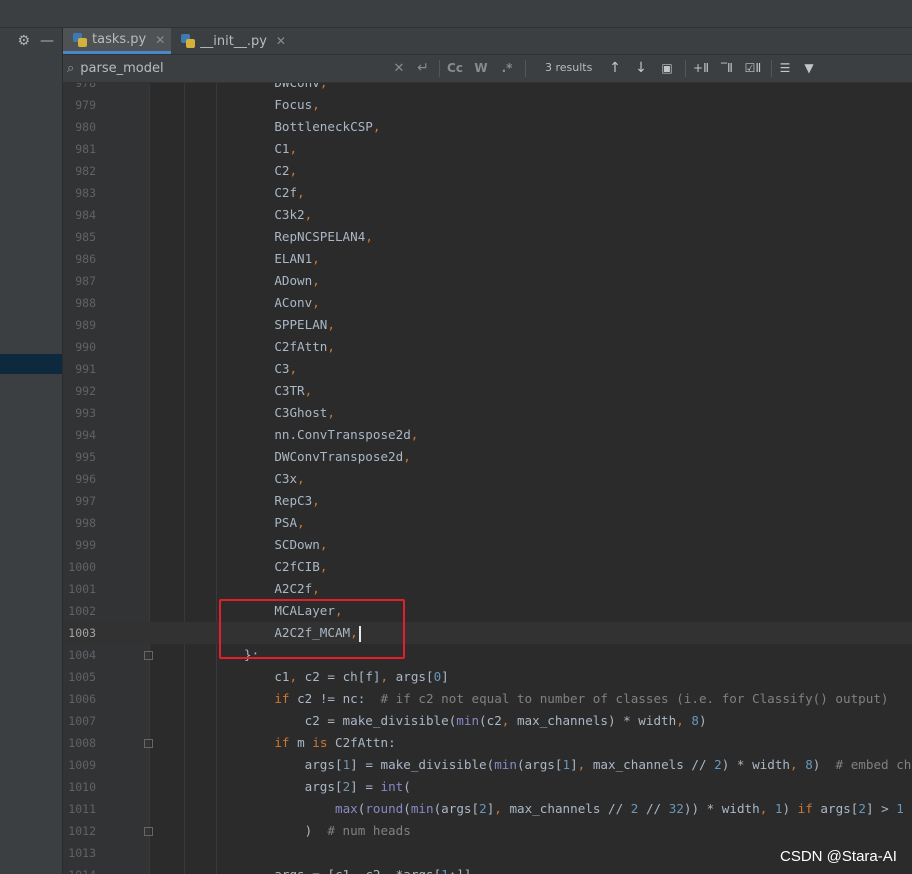 The width and height of the screenshot is (912, 874). I want to click on code-line: 998 PSA,, so click(487, 523).